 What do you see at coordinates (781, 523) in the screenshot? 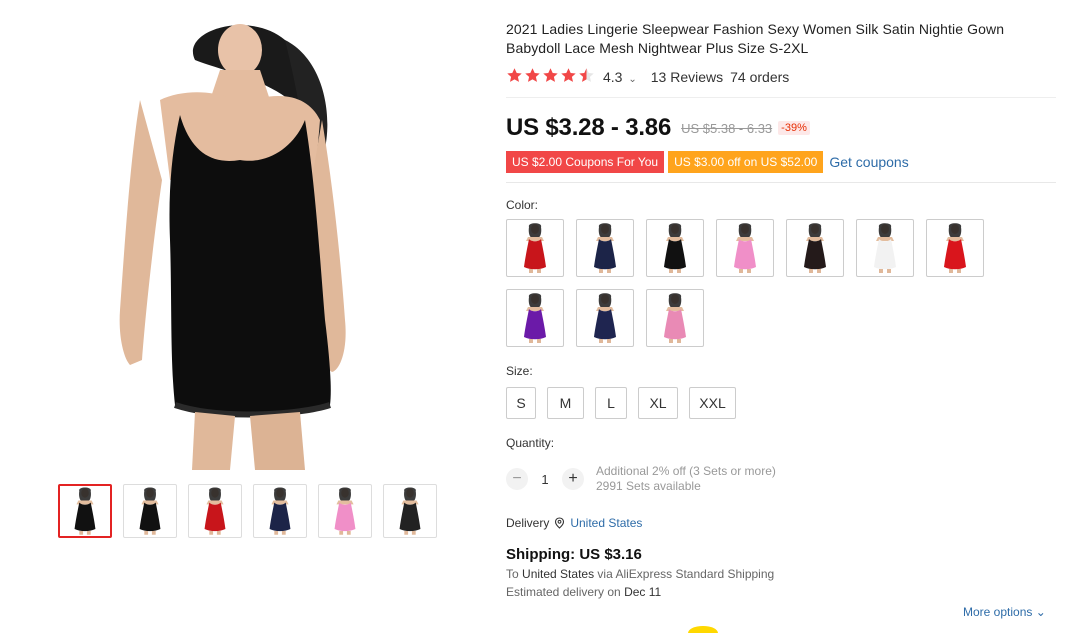
I see `delivery-row: Delivery United States` at bounding box center [781, 523].